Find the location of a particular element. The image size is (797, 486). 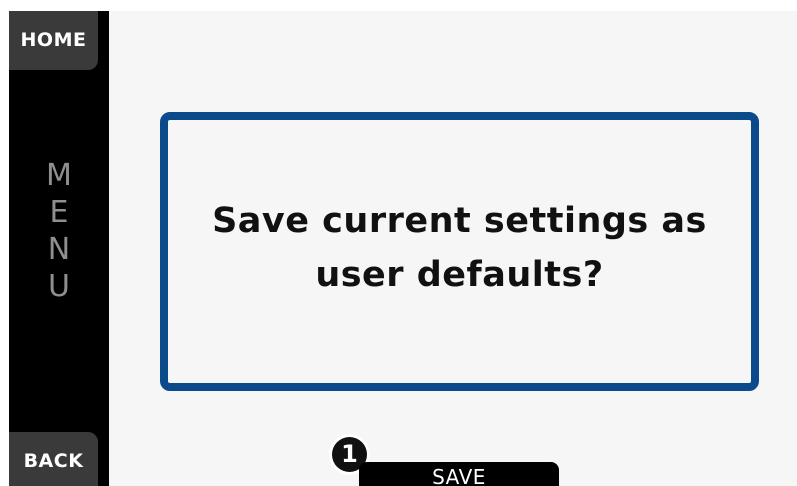

back-button: BACK is located at coordinates (53, 459).